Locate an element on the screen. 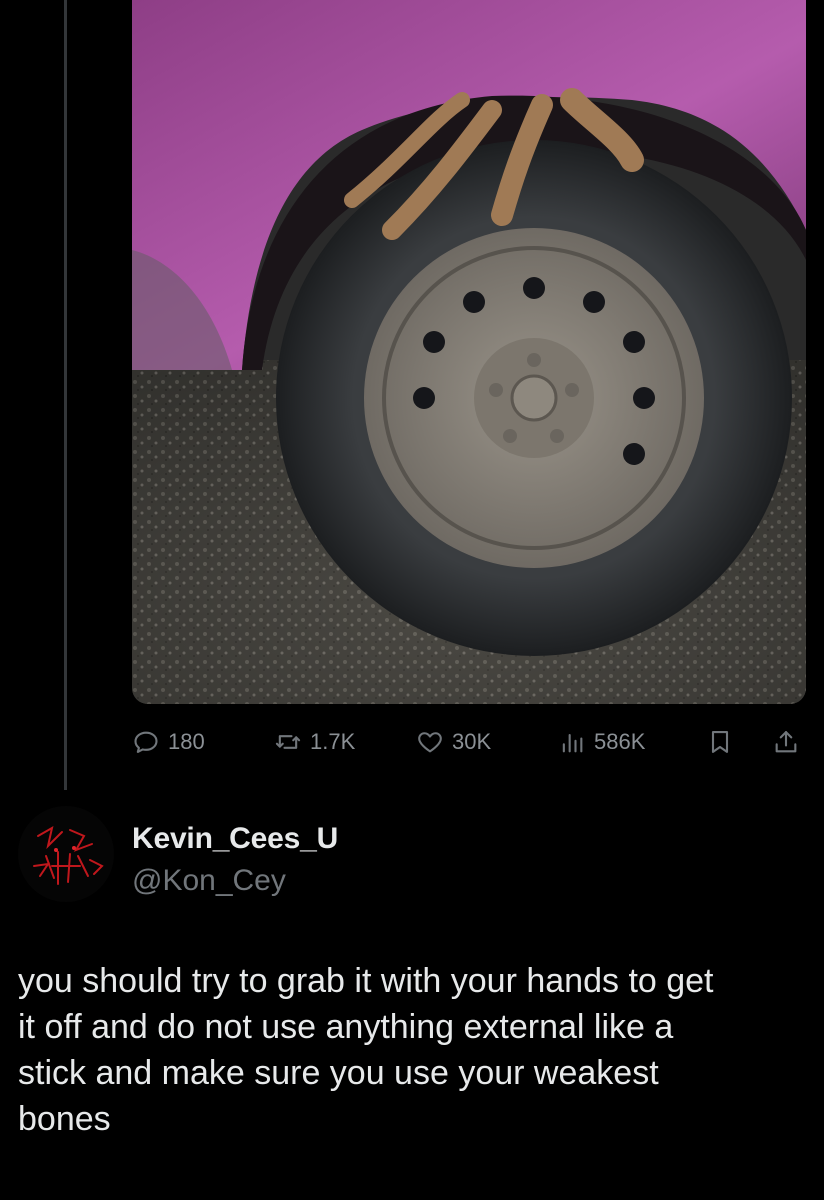  tweet-action-bar: 180 1.7K 30K 586K is located at coordinates (472, 742).